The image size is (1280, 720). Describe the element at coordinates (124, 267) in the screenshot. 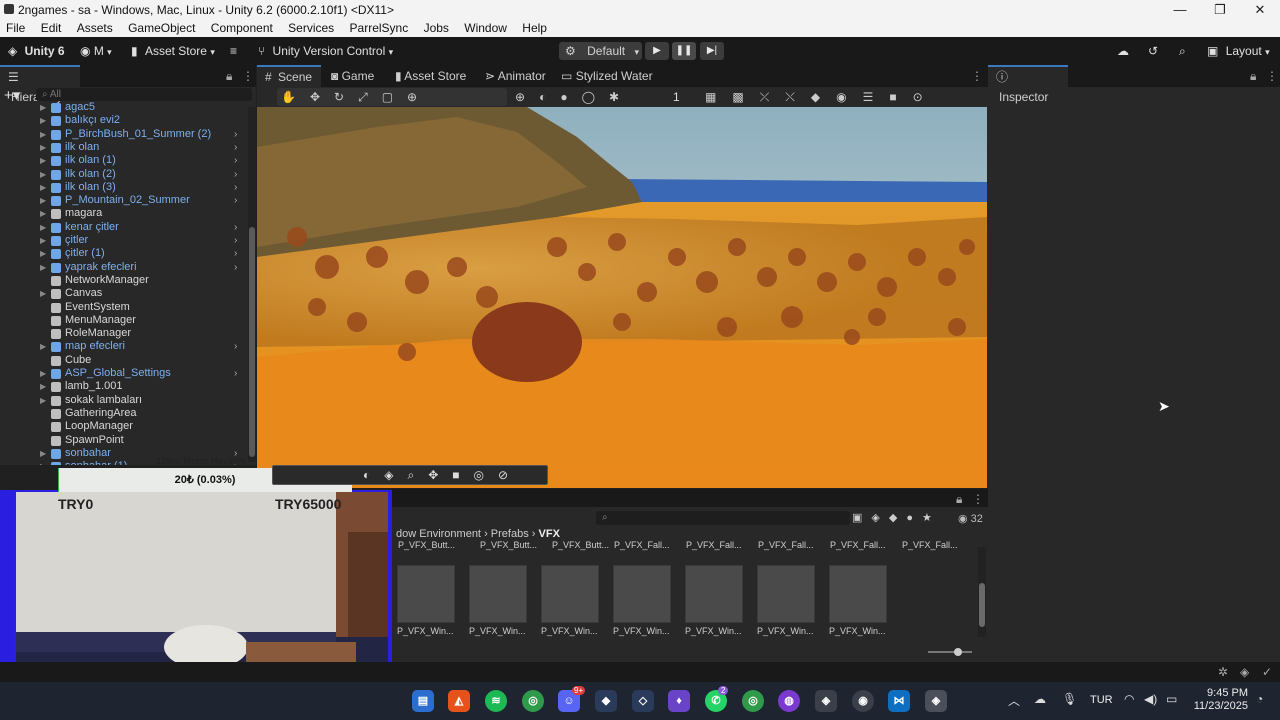

I see `hierarchy-row: ▶ yaprak efecleri ›` at that location.